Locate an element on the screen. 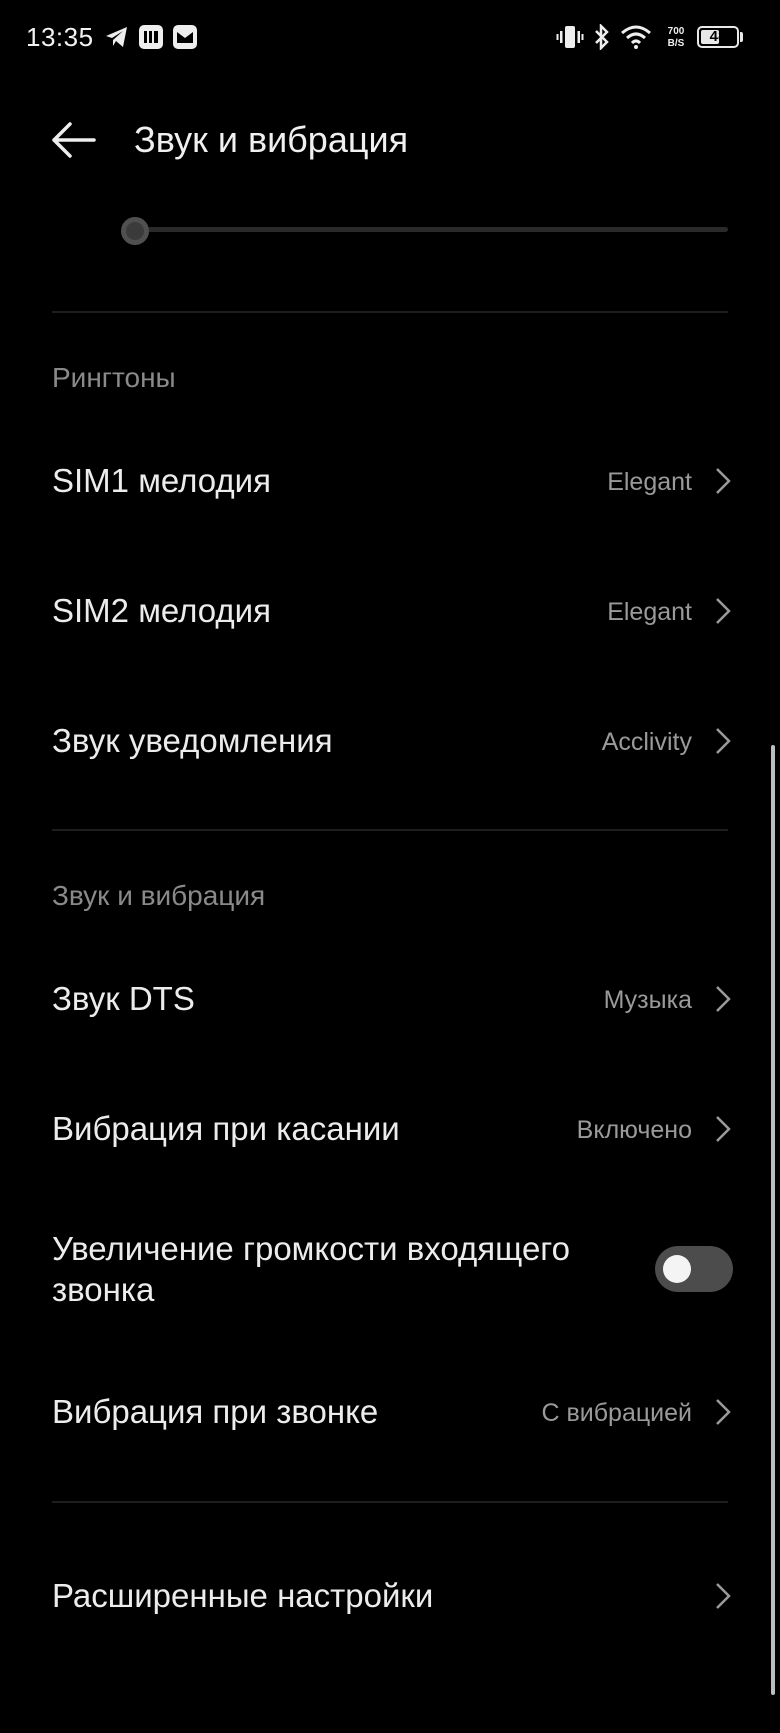  incoming-call-volume-toggle is located at coordinates (694, 1269).